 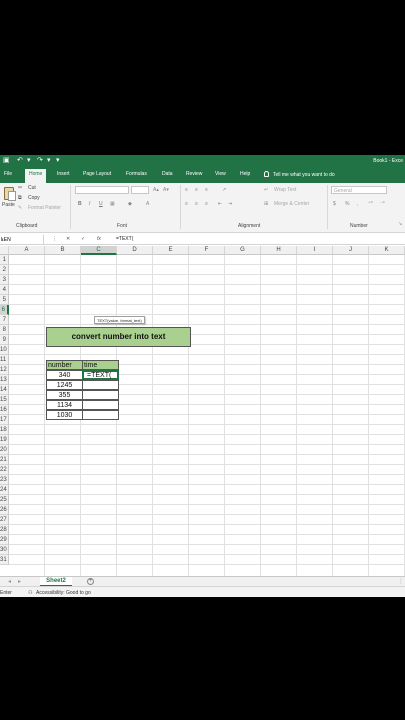 I want to click on decrease-decimal-icon: ⁻⁰, so click(x=382, y=204).